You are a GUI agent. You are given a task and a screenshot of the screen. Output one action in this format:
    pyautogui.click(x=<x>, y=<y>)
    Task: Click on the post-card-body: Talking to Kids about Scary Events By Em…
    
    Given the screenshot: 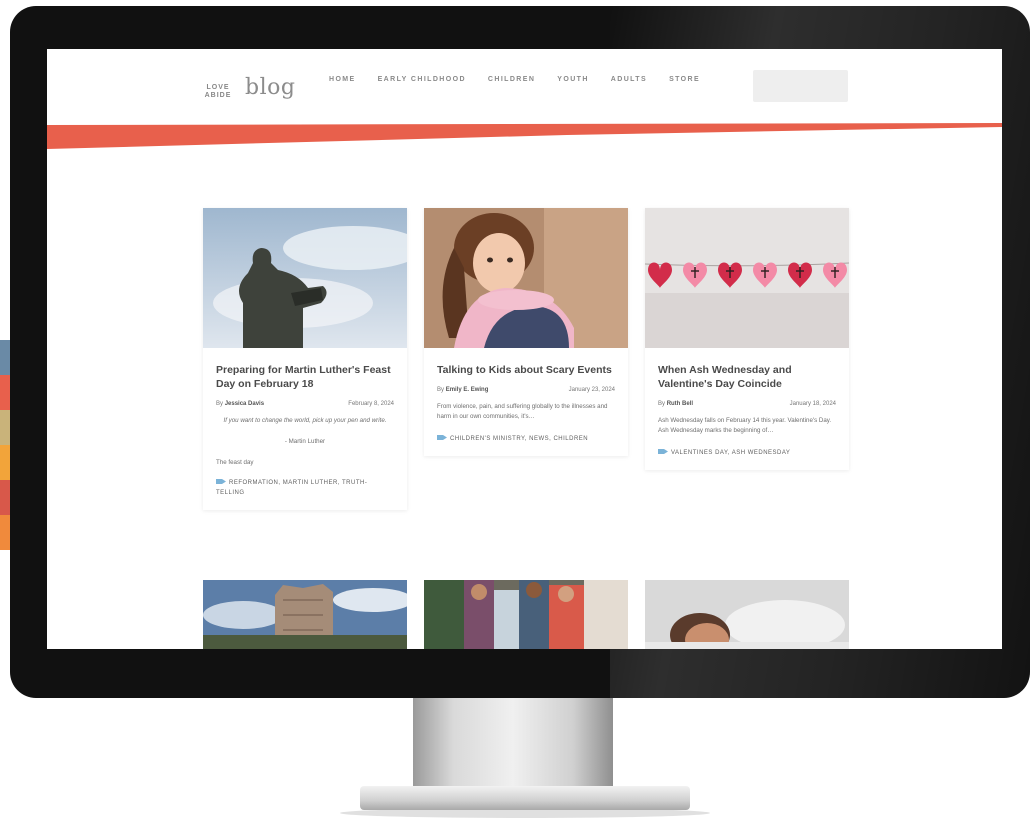 What is the action you would take?
    pyautogui.click(x=526, y=402)
    